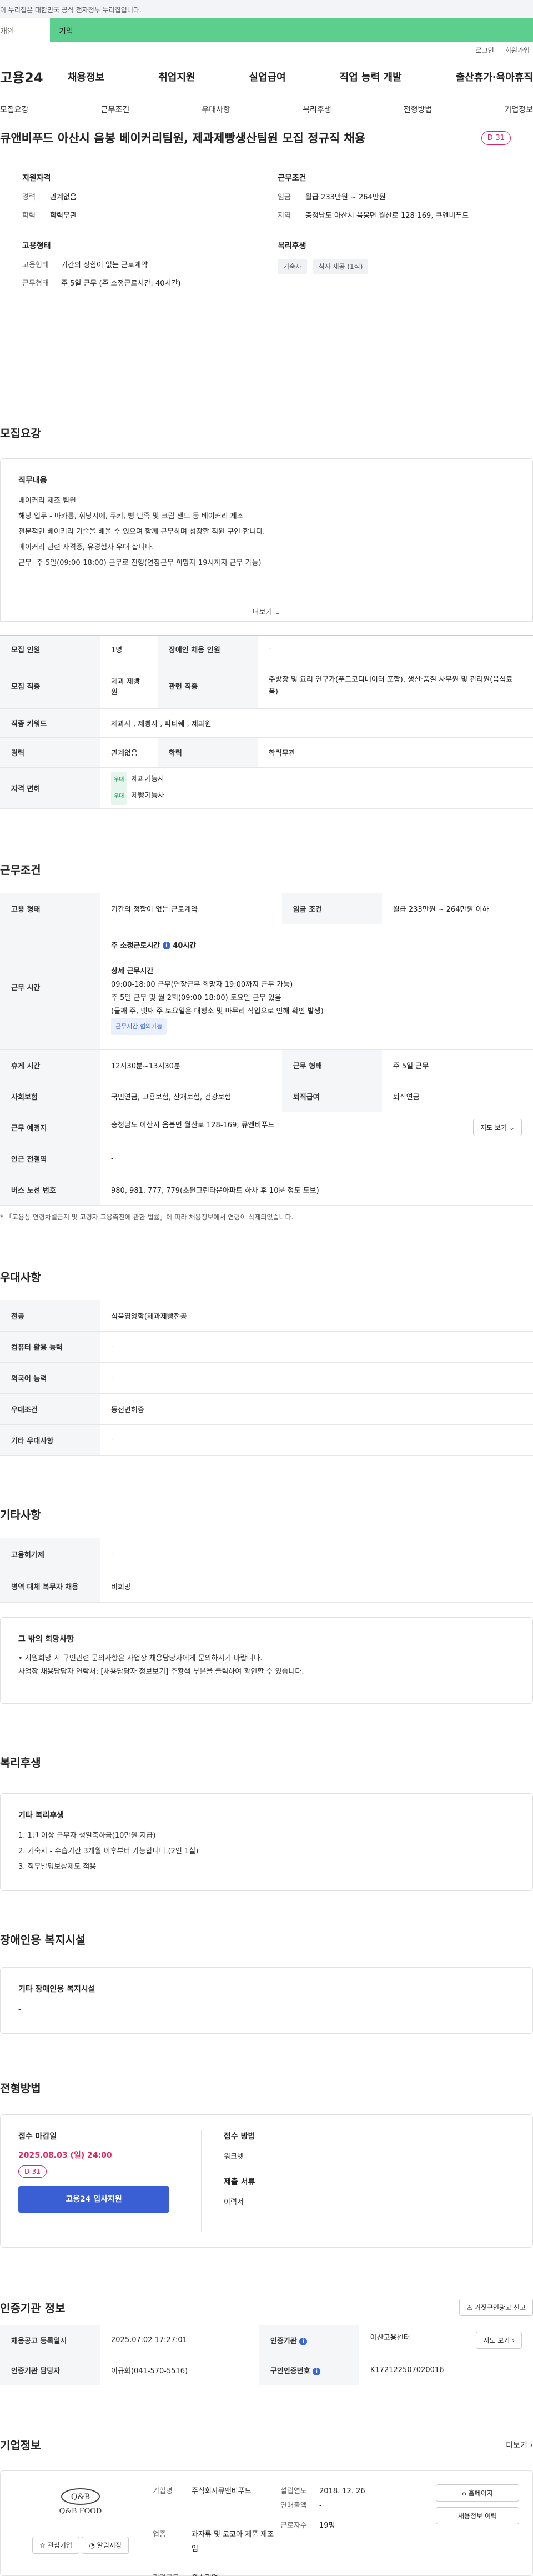 The image size is (533, 2576). Describe the element at coordinates (176, 76) in the screenshot. I see `gnb-item-employment-support: 취업지원` at that location.